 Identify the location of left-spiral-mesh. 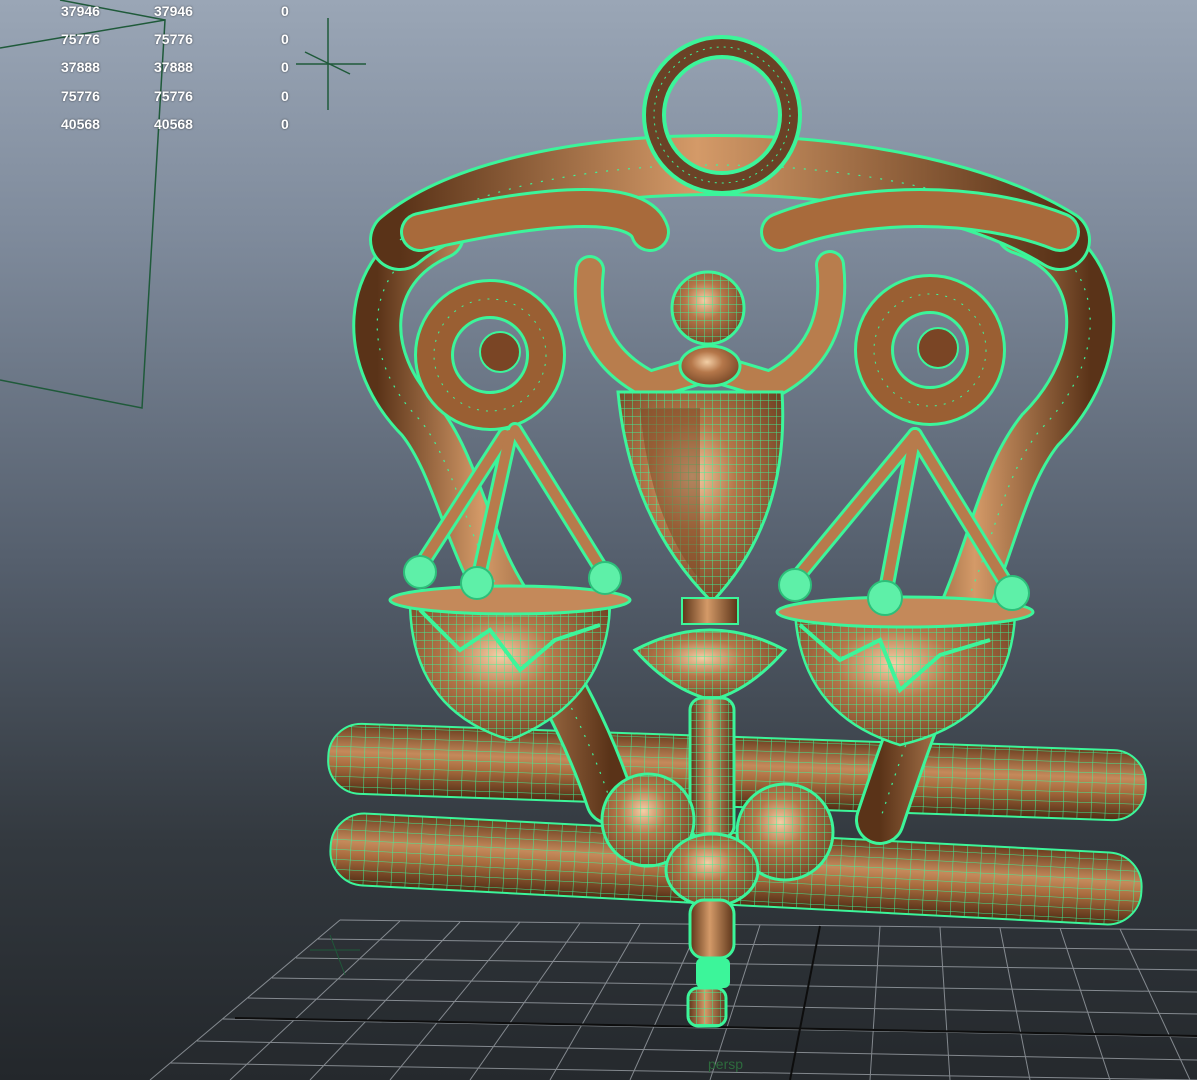
(490, 355).